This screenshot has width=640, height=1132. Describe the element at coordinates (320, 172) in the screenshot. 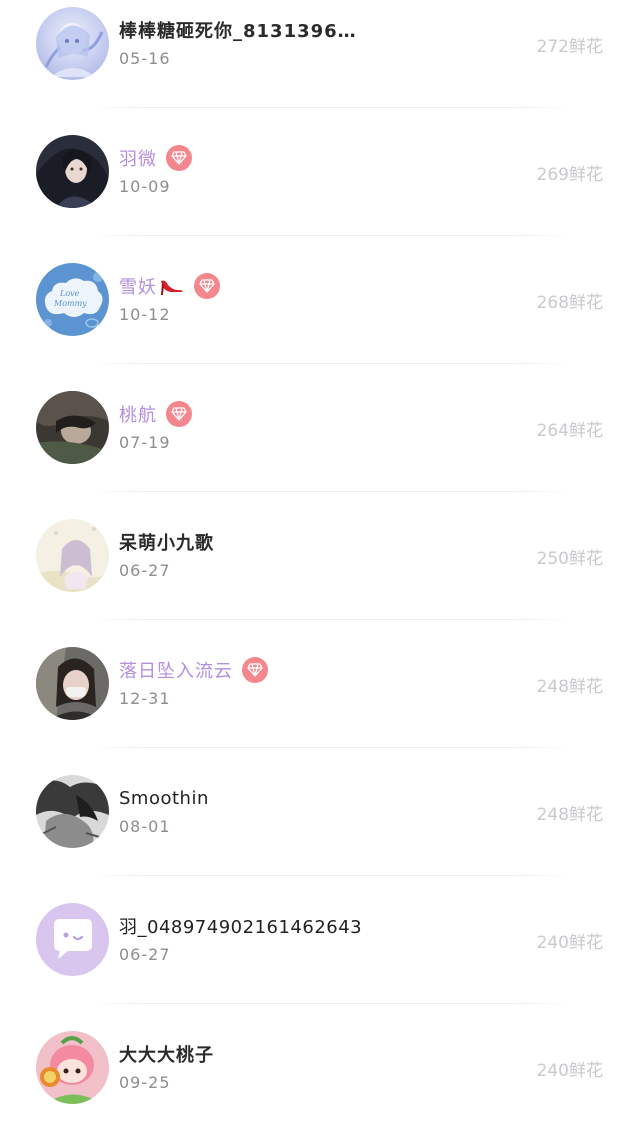

I see `list-item: 羽微 10-09 269鲜花` at that location.